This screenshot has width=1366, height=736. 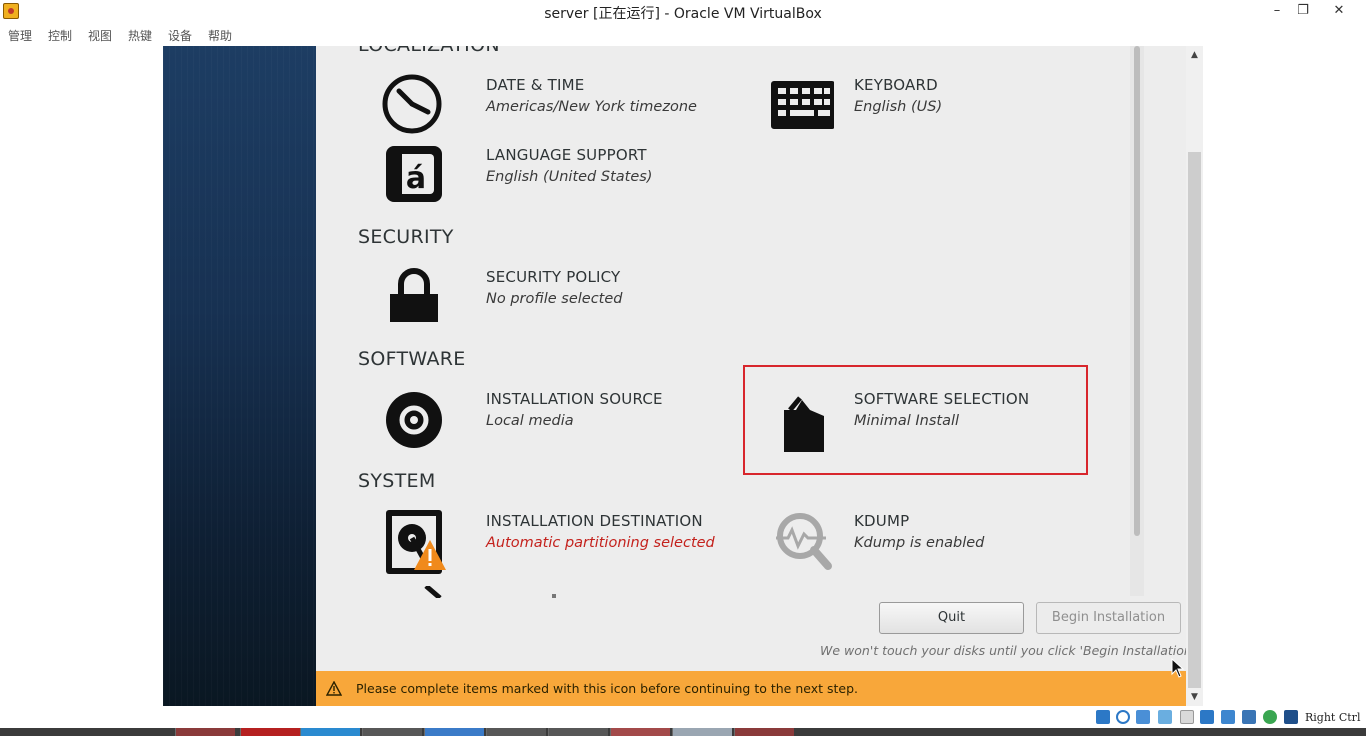 I want to click on spoke-status: Americas/New York timezone, so click(x=591, y=107).